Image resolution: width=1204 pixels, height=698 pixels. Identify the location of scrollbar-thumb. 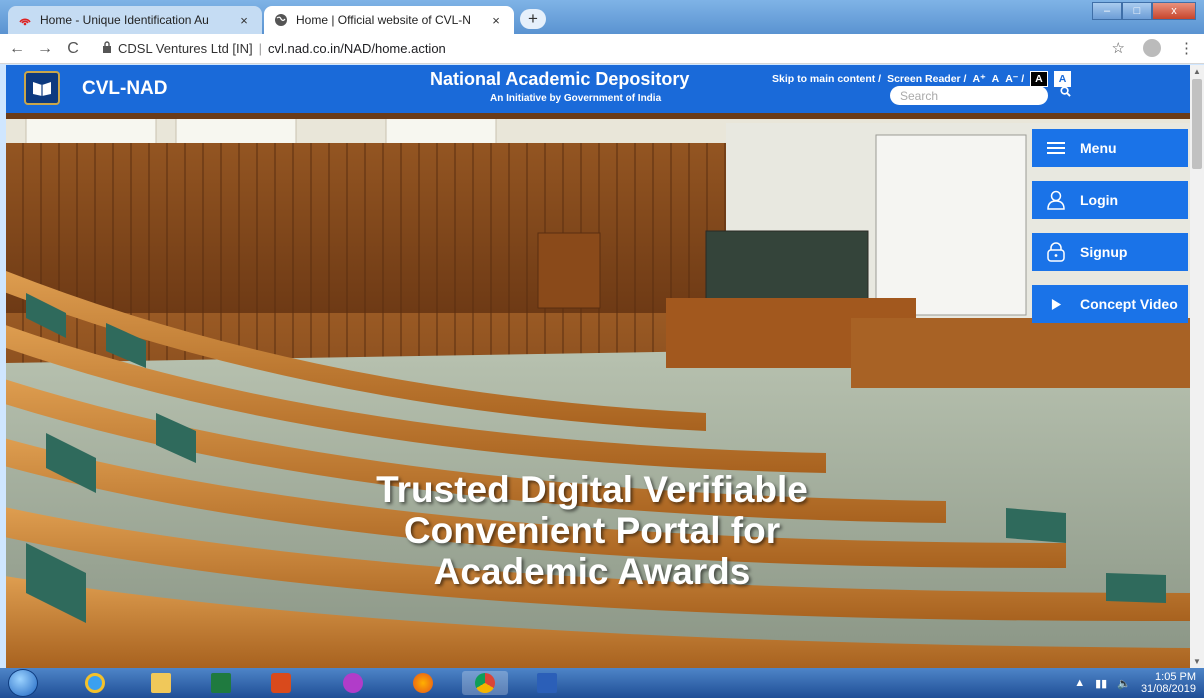
(1197, 124).